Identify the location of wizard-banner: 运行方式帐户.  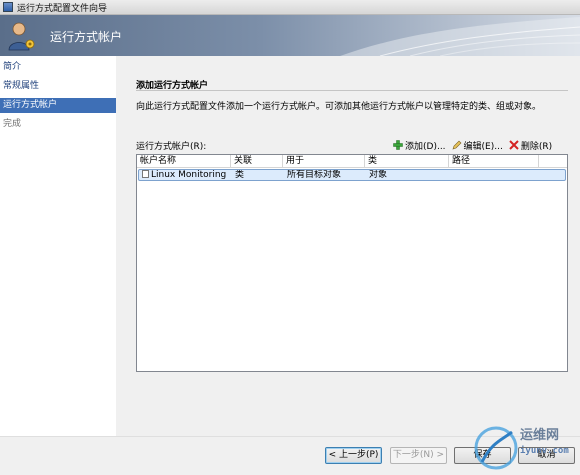
(290, 35).